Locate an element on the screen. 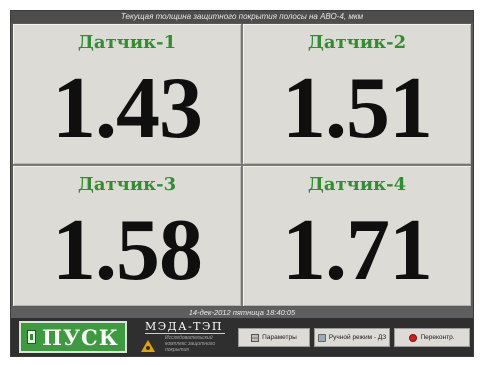  params-button: Параметры is located at coordinates (274, 337).